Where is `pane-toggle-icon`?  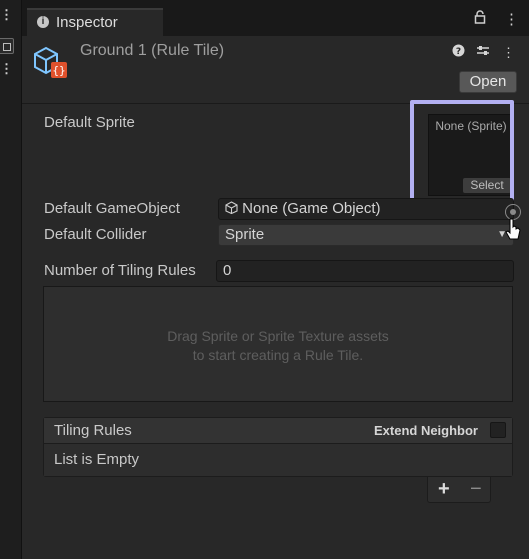 pane-toggle-icon is located at coordinates (7, 46).